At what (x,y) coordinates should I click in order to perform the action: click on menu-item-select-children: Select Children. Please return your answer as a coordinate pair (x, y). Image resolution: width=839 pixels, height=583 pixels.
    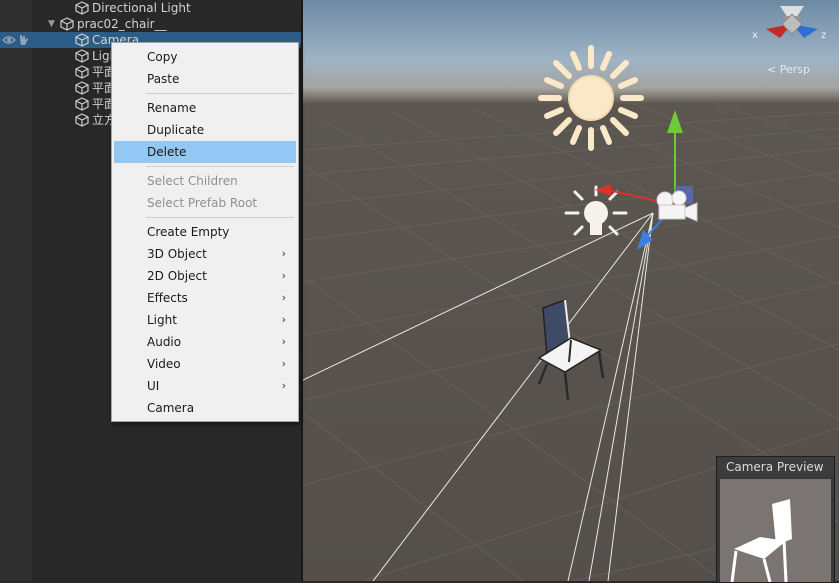
    Looking at the image, I should click on (205, 181).